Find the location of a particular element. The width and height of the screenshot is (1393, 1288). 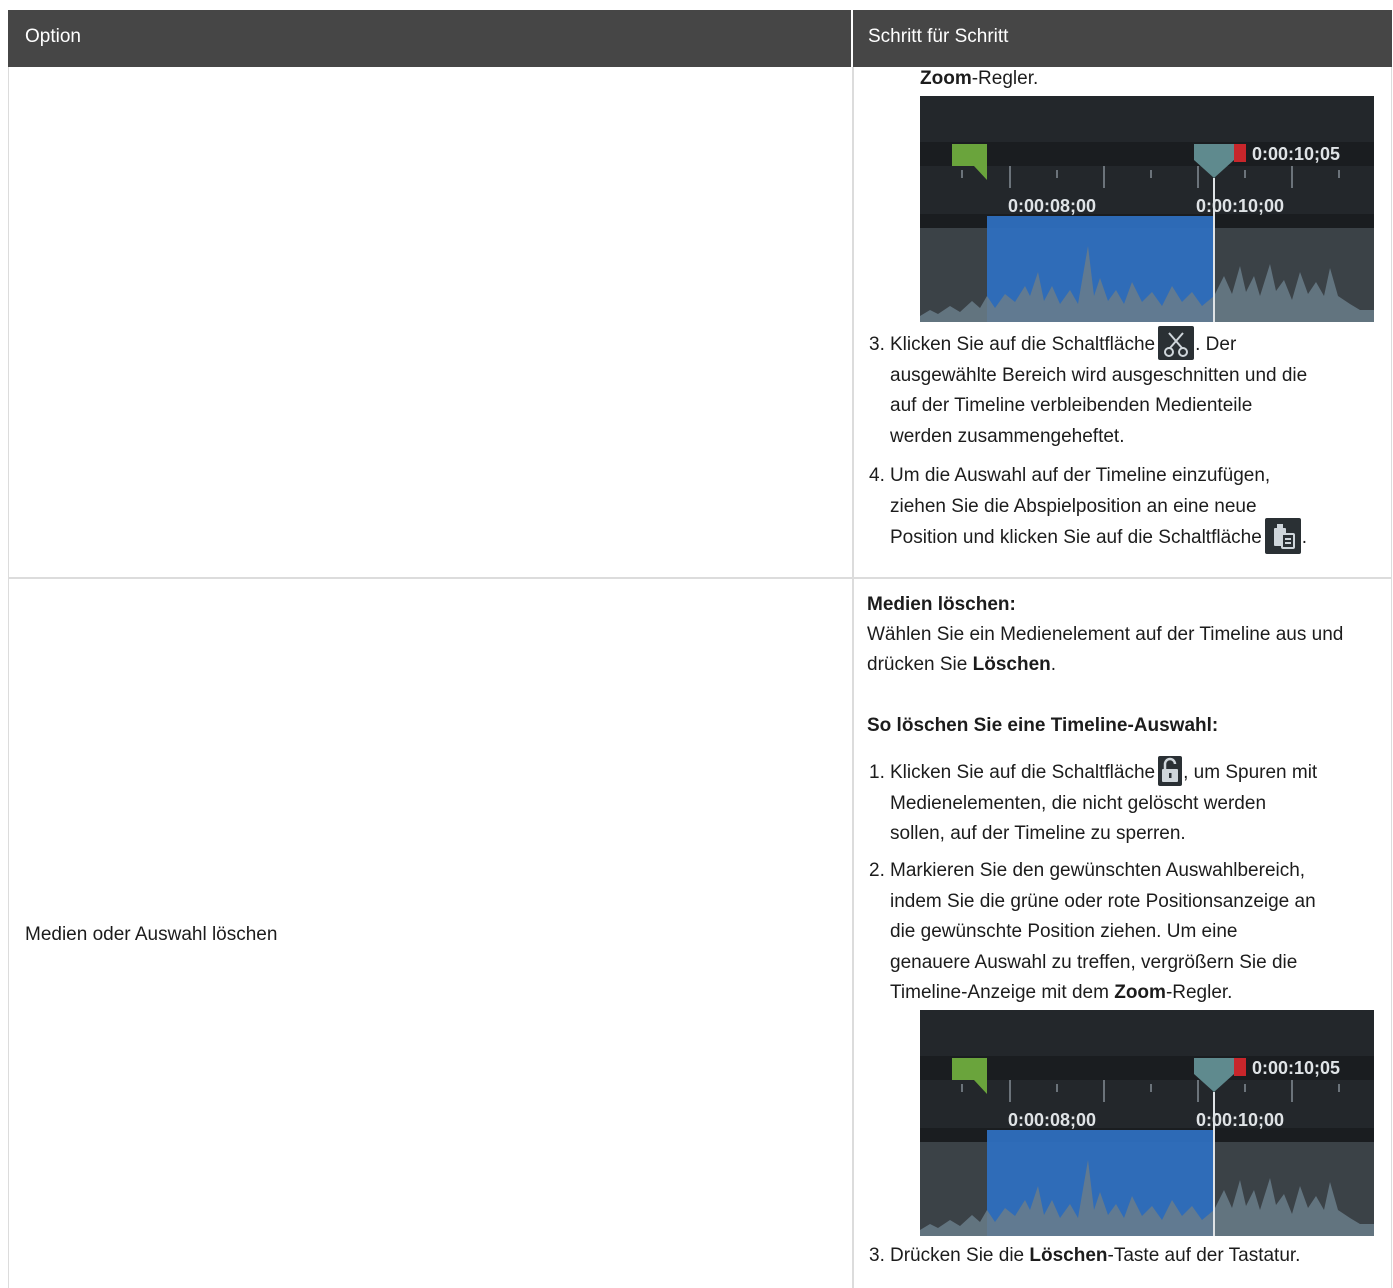

delete-media-heading: Medien löschen: is located at coordinates (941, 604).